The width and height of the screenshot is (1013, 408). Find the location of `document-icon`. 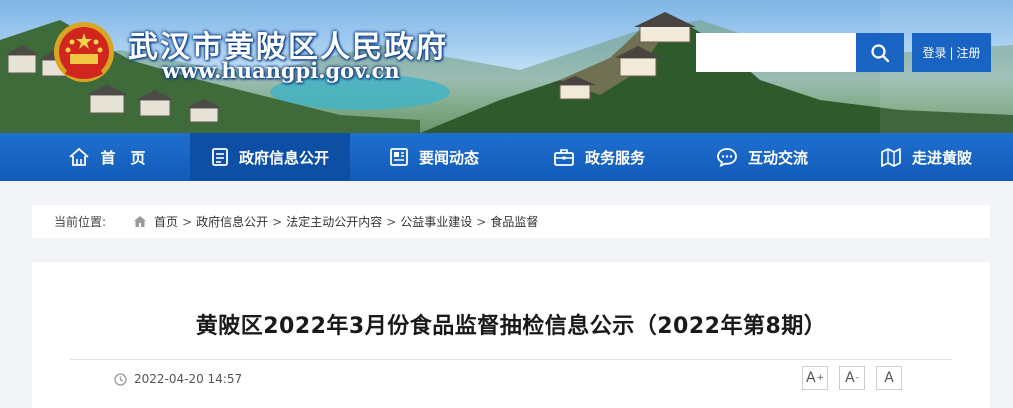

document-icon is located at coordinates (220, 157).